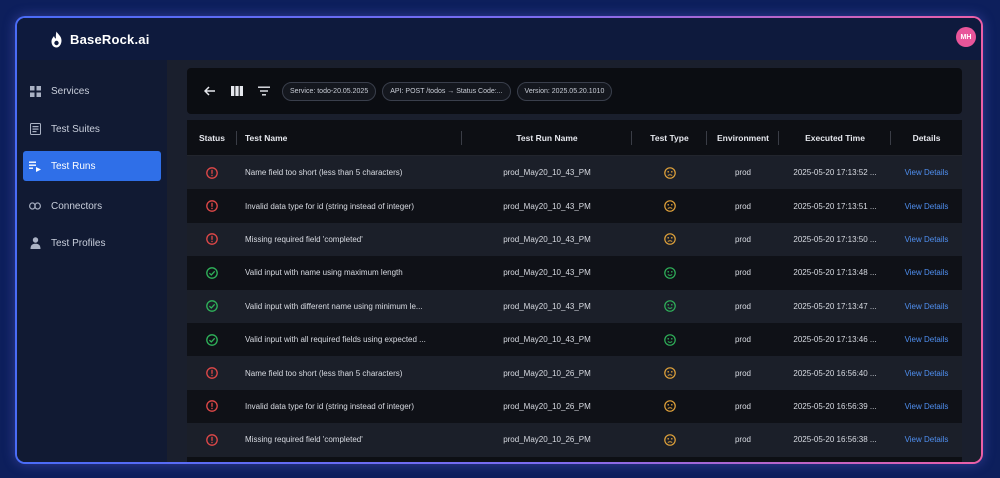 The width and height of the screenshot is (1000, 478). Describe the element at coordinates (669, 137) in the screenshot. I see `header-test-type: Test Type` at that location.